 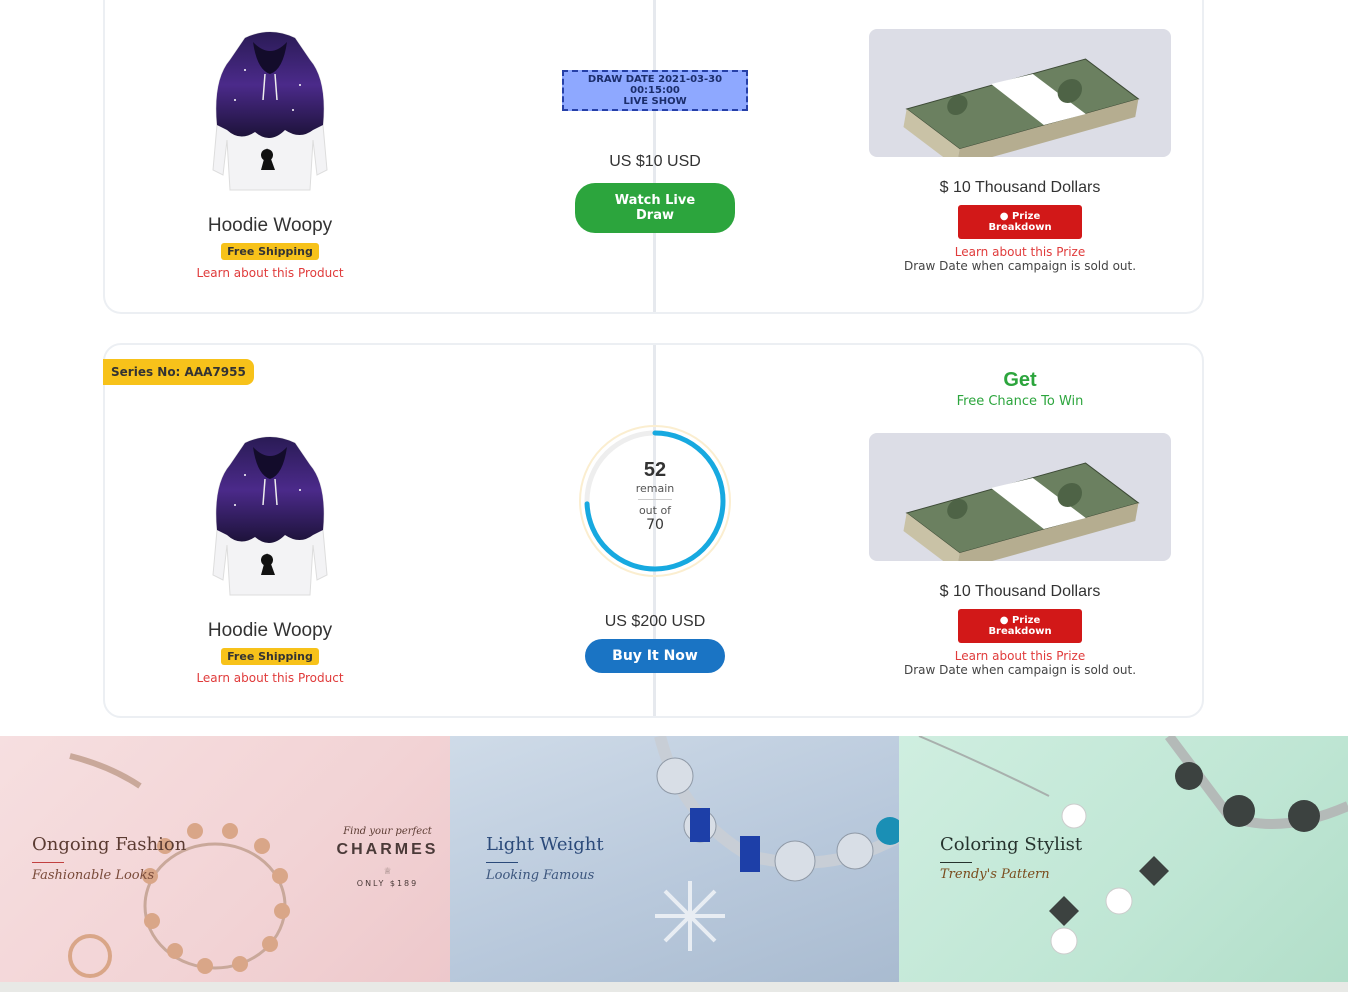 I want to click on banner-title: Coloring Stylist, so click(x=1011, y=844).